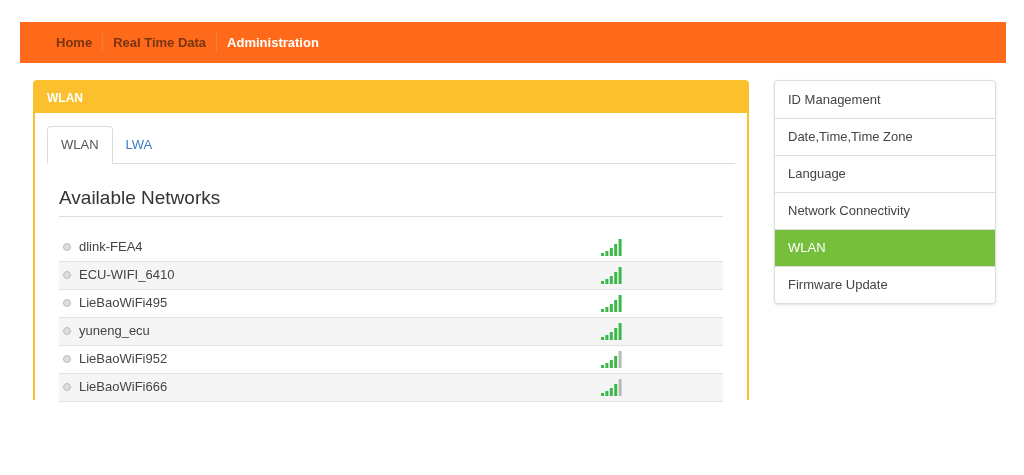 This screenshot has height=475, width=1024. I want to click on network-row: LieBaoWiFi666, so click(391, 387).